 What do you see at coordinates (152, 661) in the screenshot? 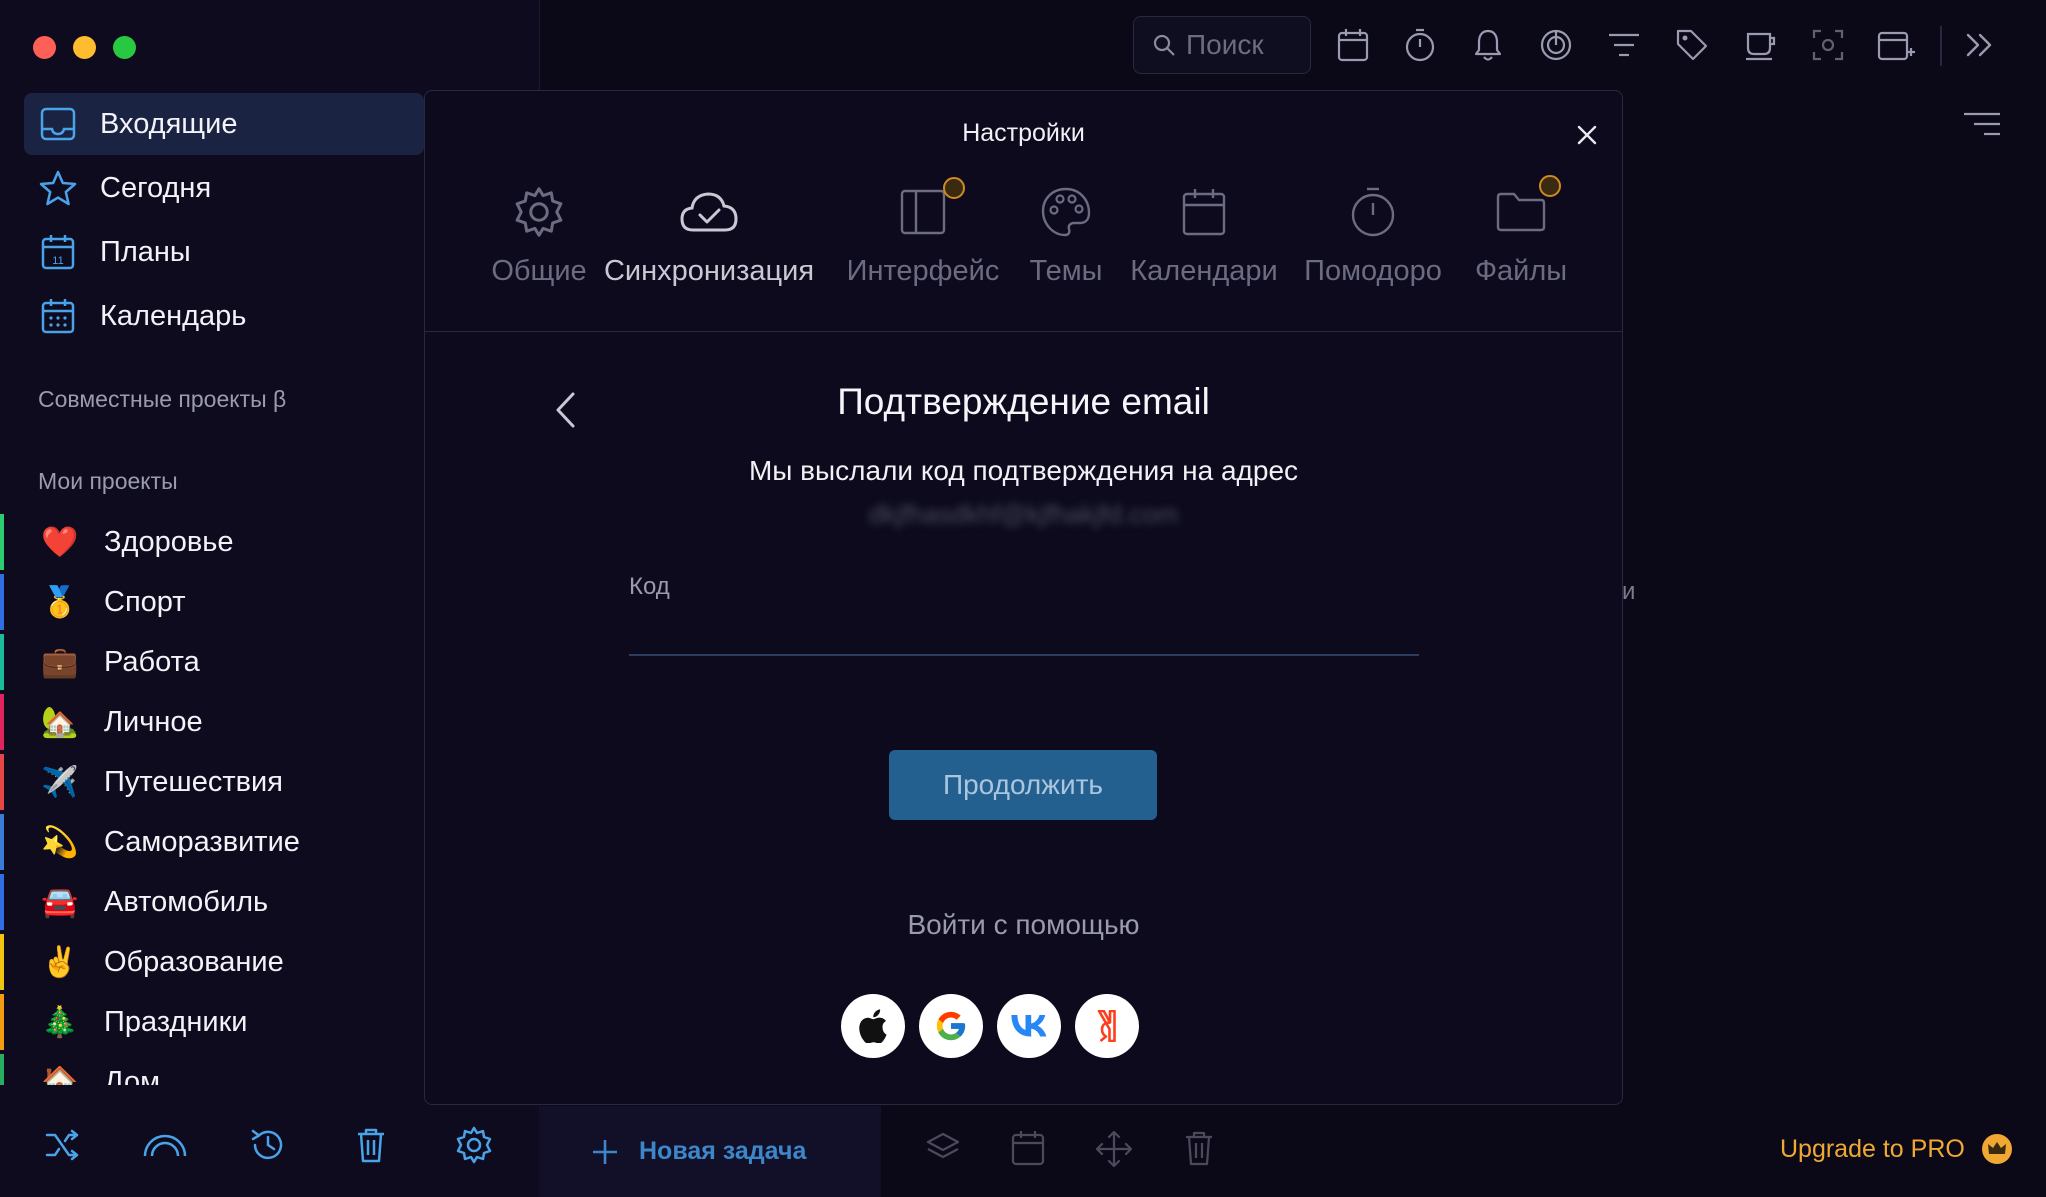
I see `project-label: Работа` at bounding box center [152, 661].